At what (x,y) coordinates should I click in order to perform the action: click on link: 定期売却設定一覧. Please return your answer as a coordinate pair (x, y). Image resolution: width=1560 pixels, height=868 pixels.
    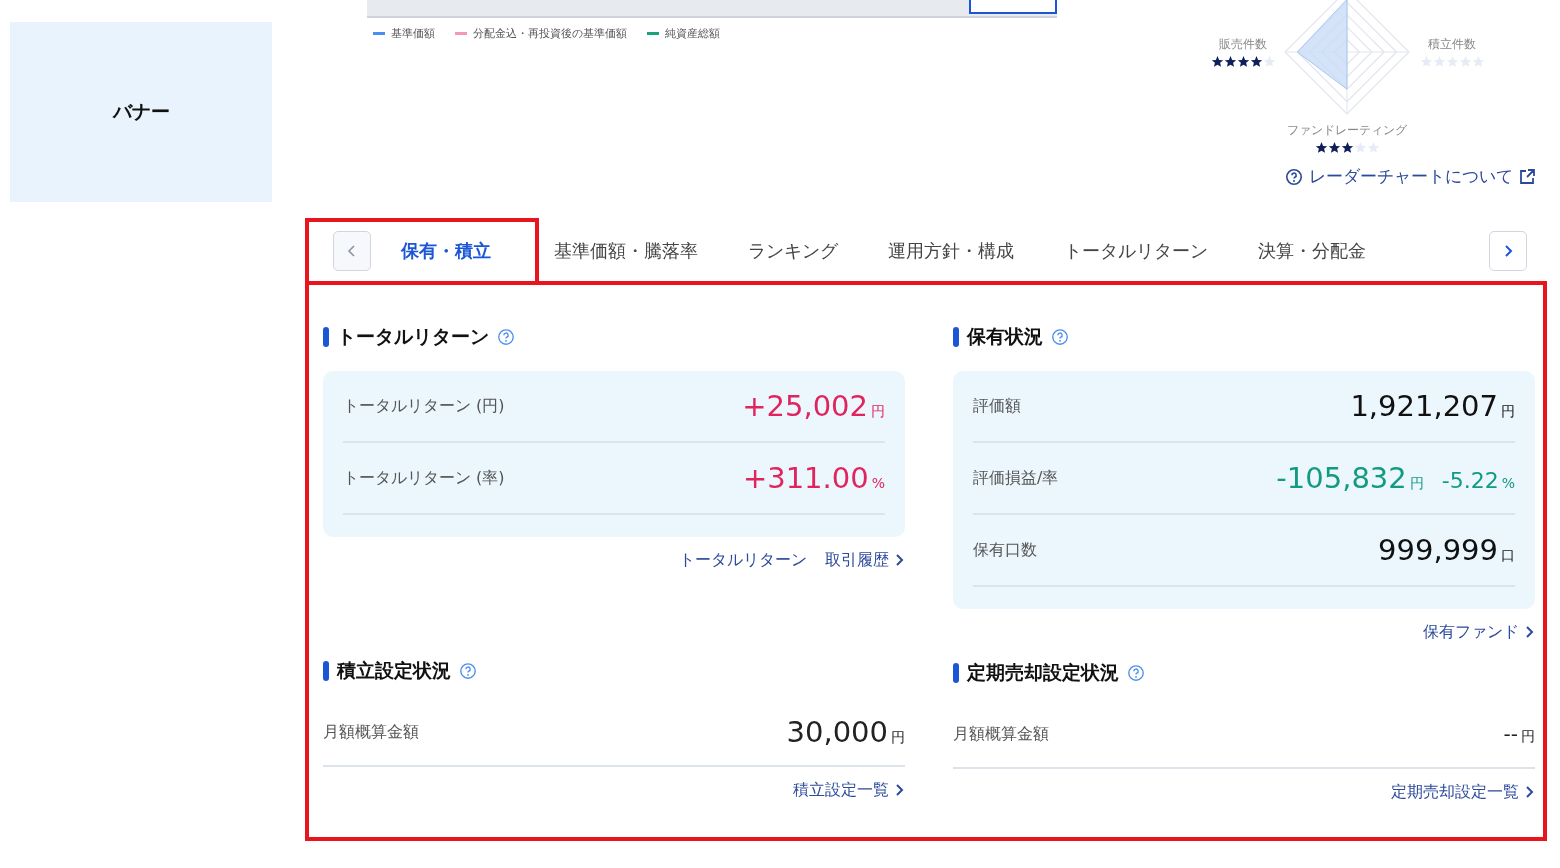
    Looking at the image, I should click on (1463, 792).